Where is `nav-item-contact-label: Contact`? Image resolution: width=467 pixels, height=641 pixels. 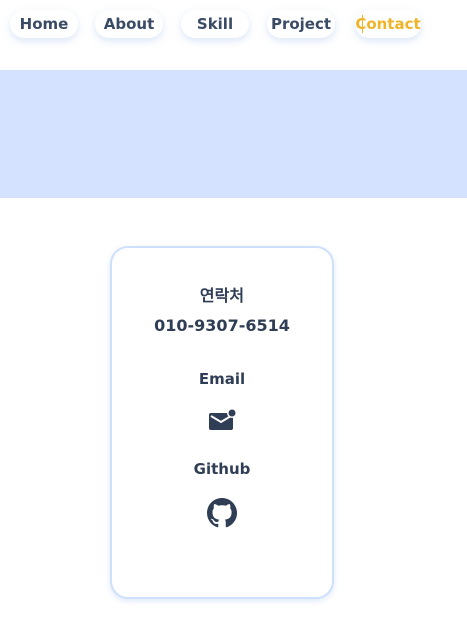
nav-item-contact-label: Contact is located at coordinates (388, 24).